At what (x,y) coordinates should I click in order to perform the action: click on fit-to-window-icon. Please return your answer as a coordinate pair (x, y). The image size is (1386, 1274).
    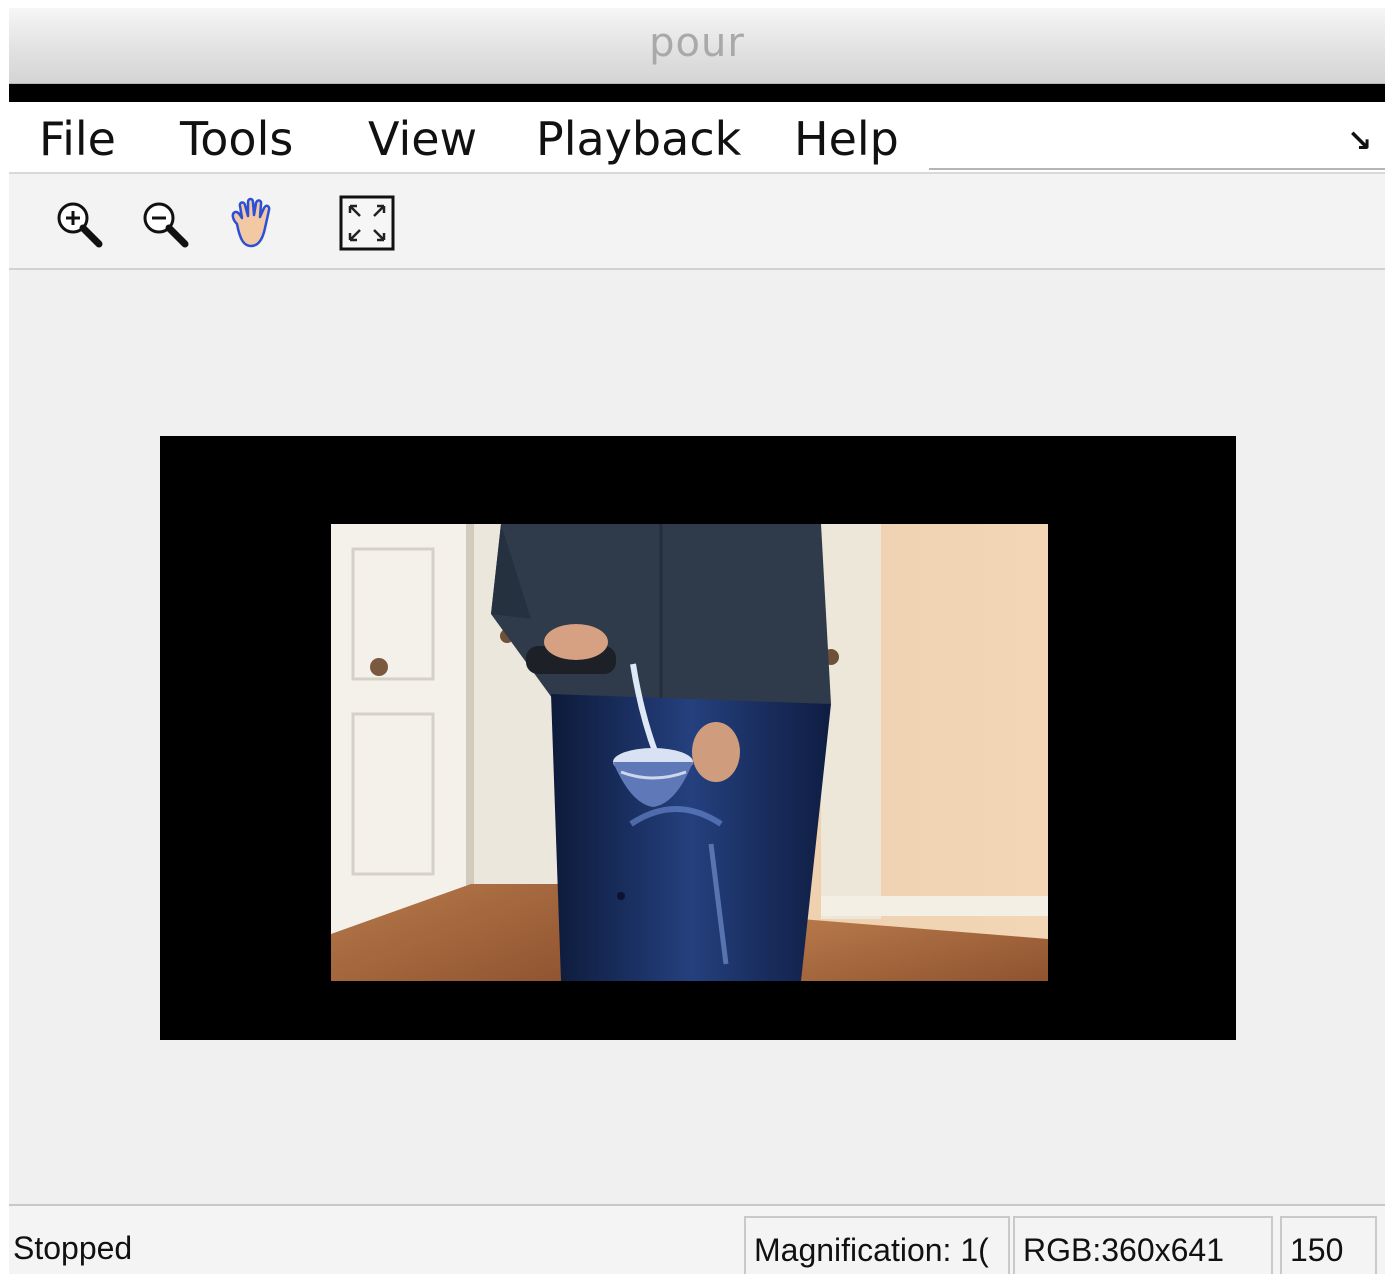
    Looking at the image, I should click on (368, 224).